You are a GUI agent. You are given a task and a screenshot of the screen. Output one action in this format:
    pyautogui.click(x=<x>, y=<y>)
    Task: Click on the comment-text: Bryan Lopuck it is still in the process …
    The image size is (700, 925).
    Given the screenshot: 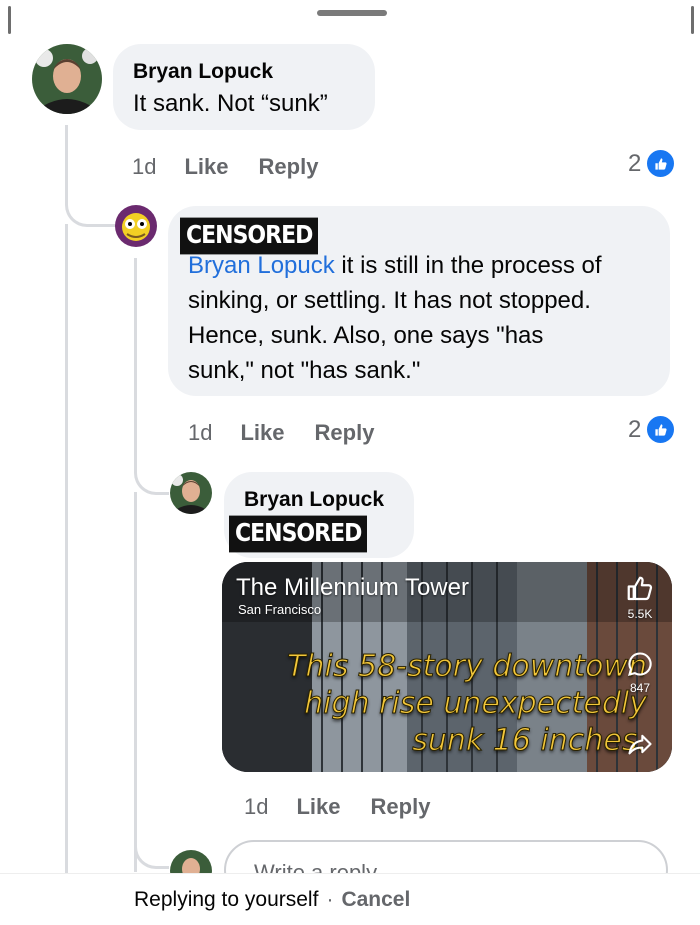 What is the action you would take?
    pyautogui.click(x=428, y=318)
    